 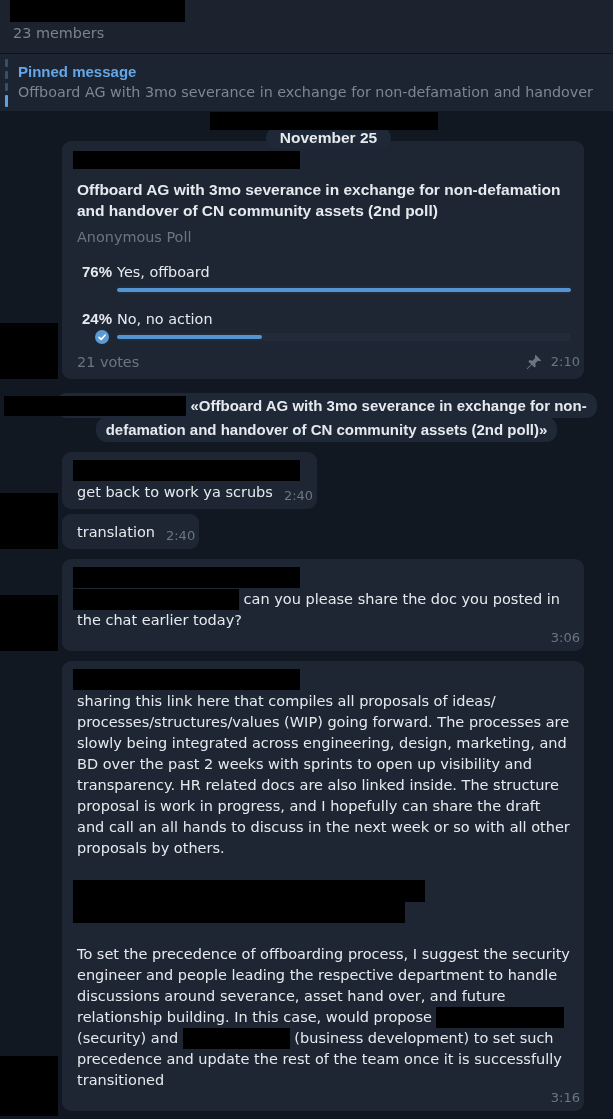 I want to click on message-time: 3:16, so click(x=565, y=1098).